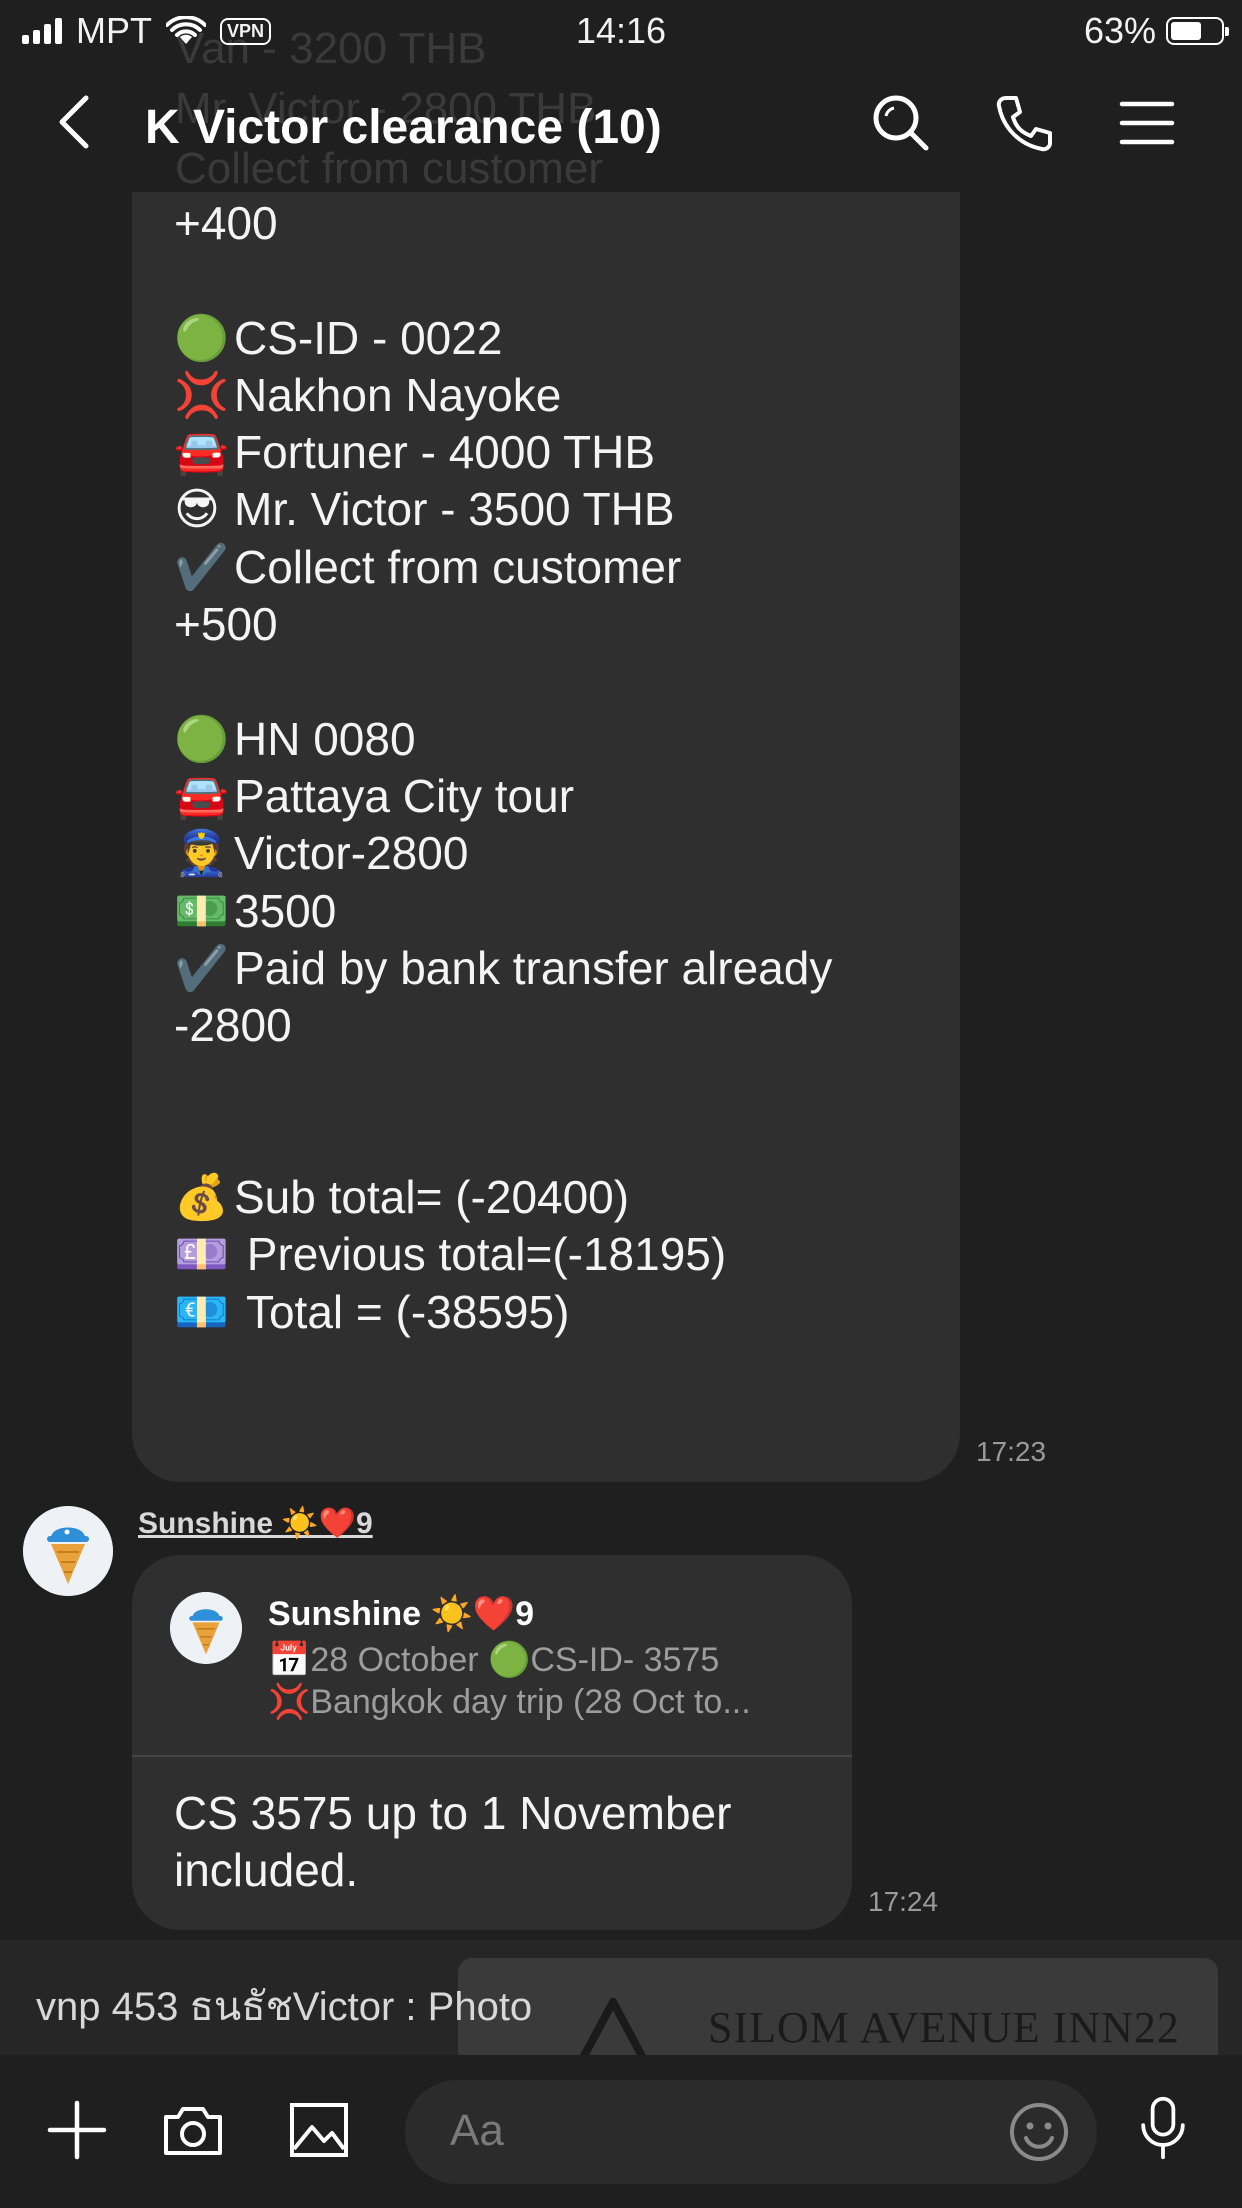 The height and width of the screenshot is (2208, 1242). What do you see at coordinates (903, 1901) in the screenshot?
I see `reply-message-time: 17:24` at bounding box center [903, 1901].